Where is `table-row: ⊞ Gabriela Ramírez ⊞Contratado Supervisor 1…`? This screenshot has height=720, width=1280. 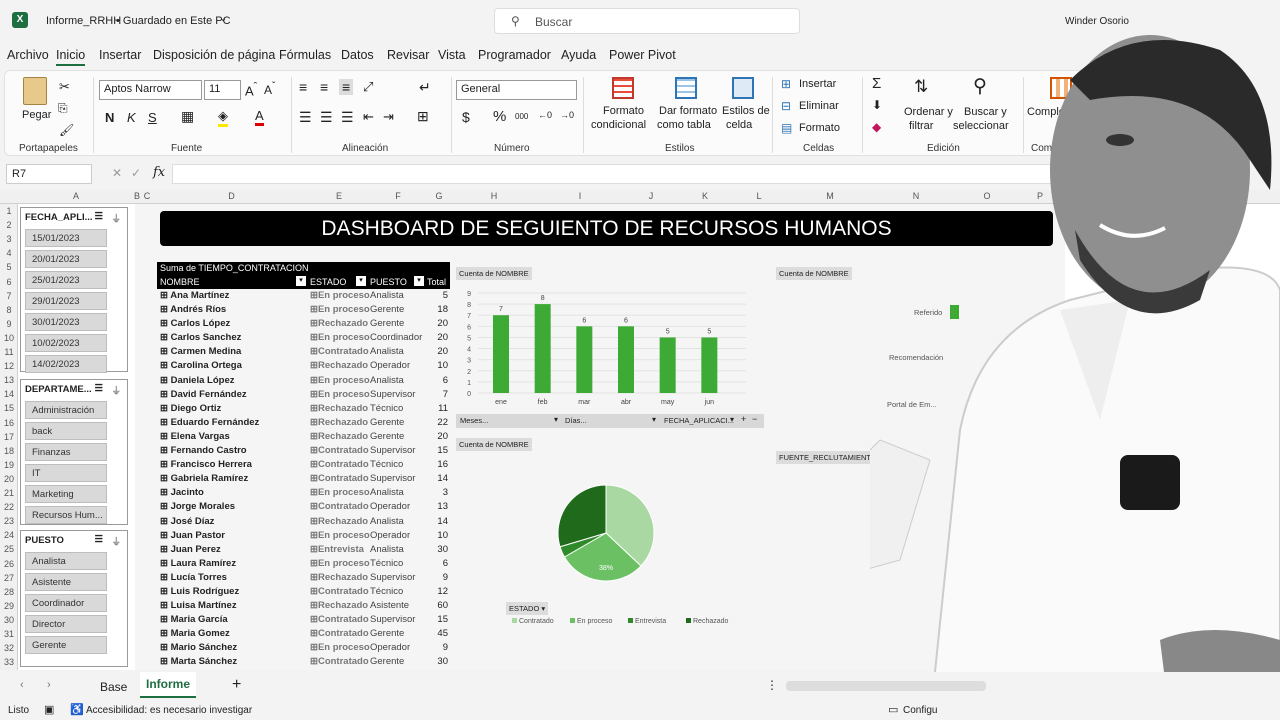
table-row: ⊞ Gabriela Ramírez ⊞Contratado Supervisor 1… is located at coordinates (303, 479).